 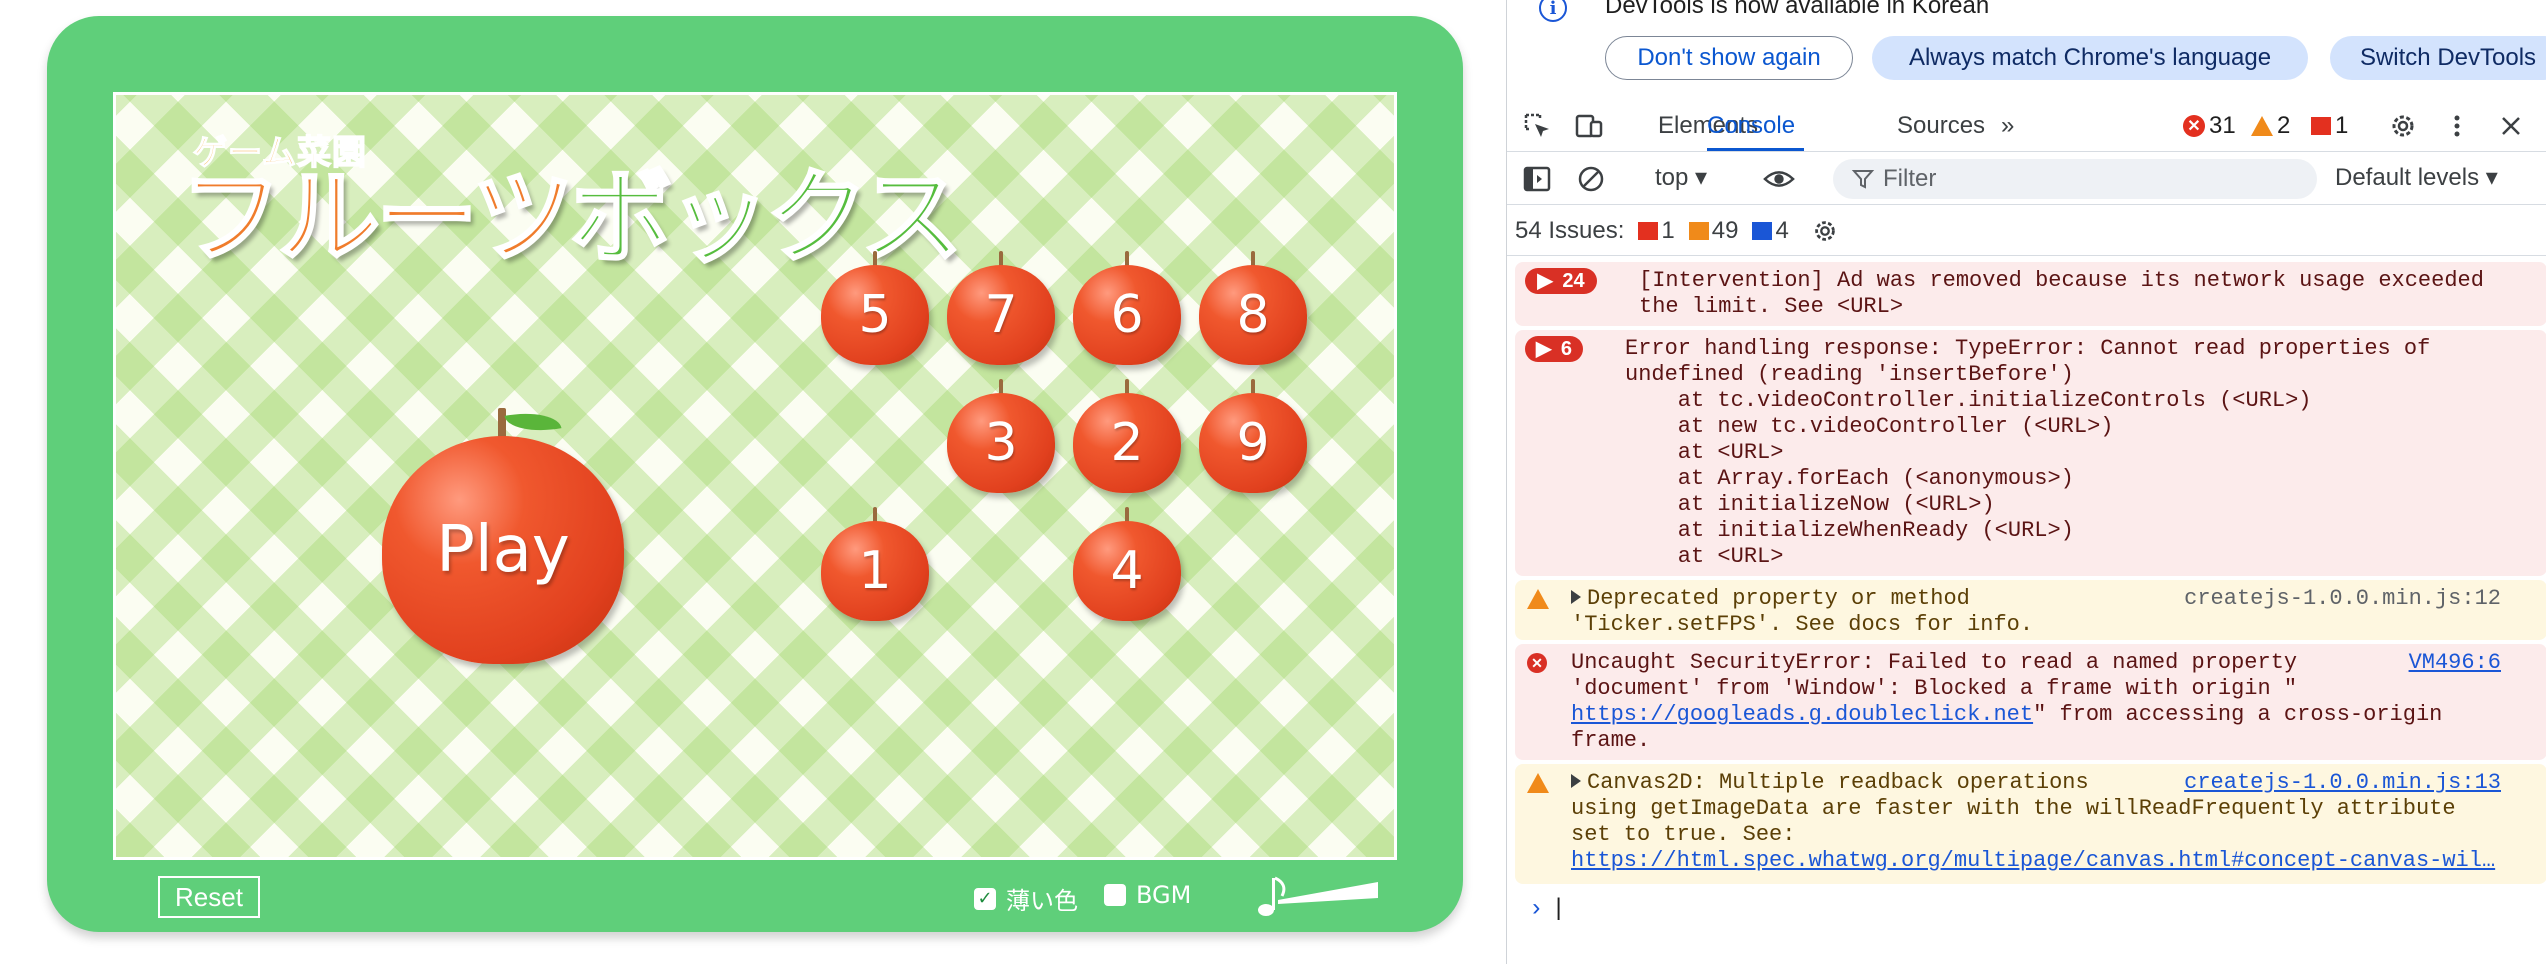 What do you see at coordinates (2075, 179) in the screenshot?
I see `filter-input: Filter` at bounding box center [2075, 179].